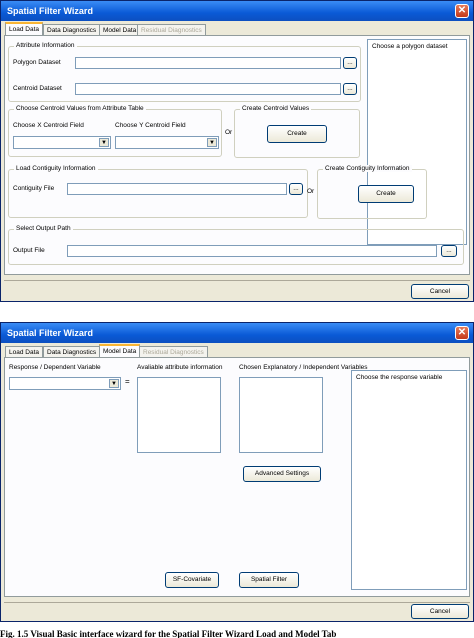 This screenshot has width=474, height=638. Describe the element at coordinates (43, 228) in the screenshot. I see `group-title: Select Output Path` at that location.